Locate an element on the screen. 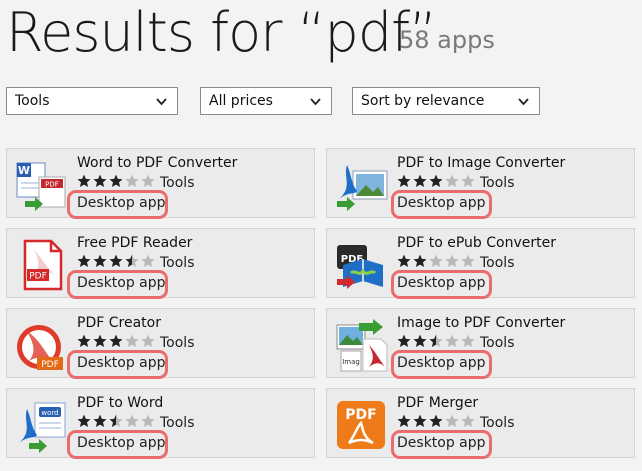 Image resolution: width=642 pixels, height=471 pixels. svg-text: word is located at coordinates (49, 413).